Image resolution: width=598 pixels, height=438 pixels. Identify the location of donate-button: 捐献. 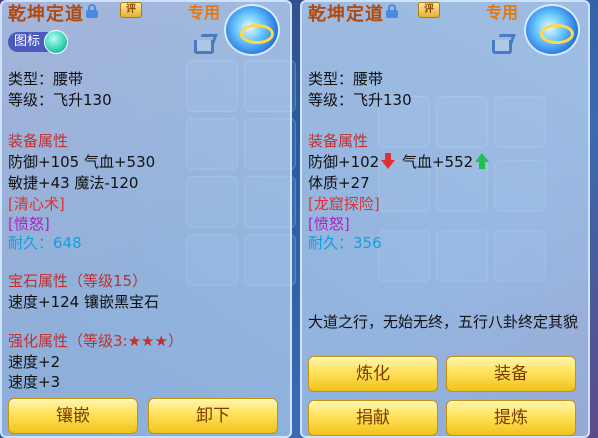
(373, 418).